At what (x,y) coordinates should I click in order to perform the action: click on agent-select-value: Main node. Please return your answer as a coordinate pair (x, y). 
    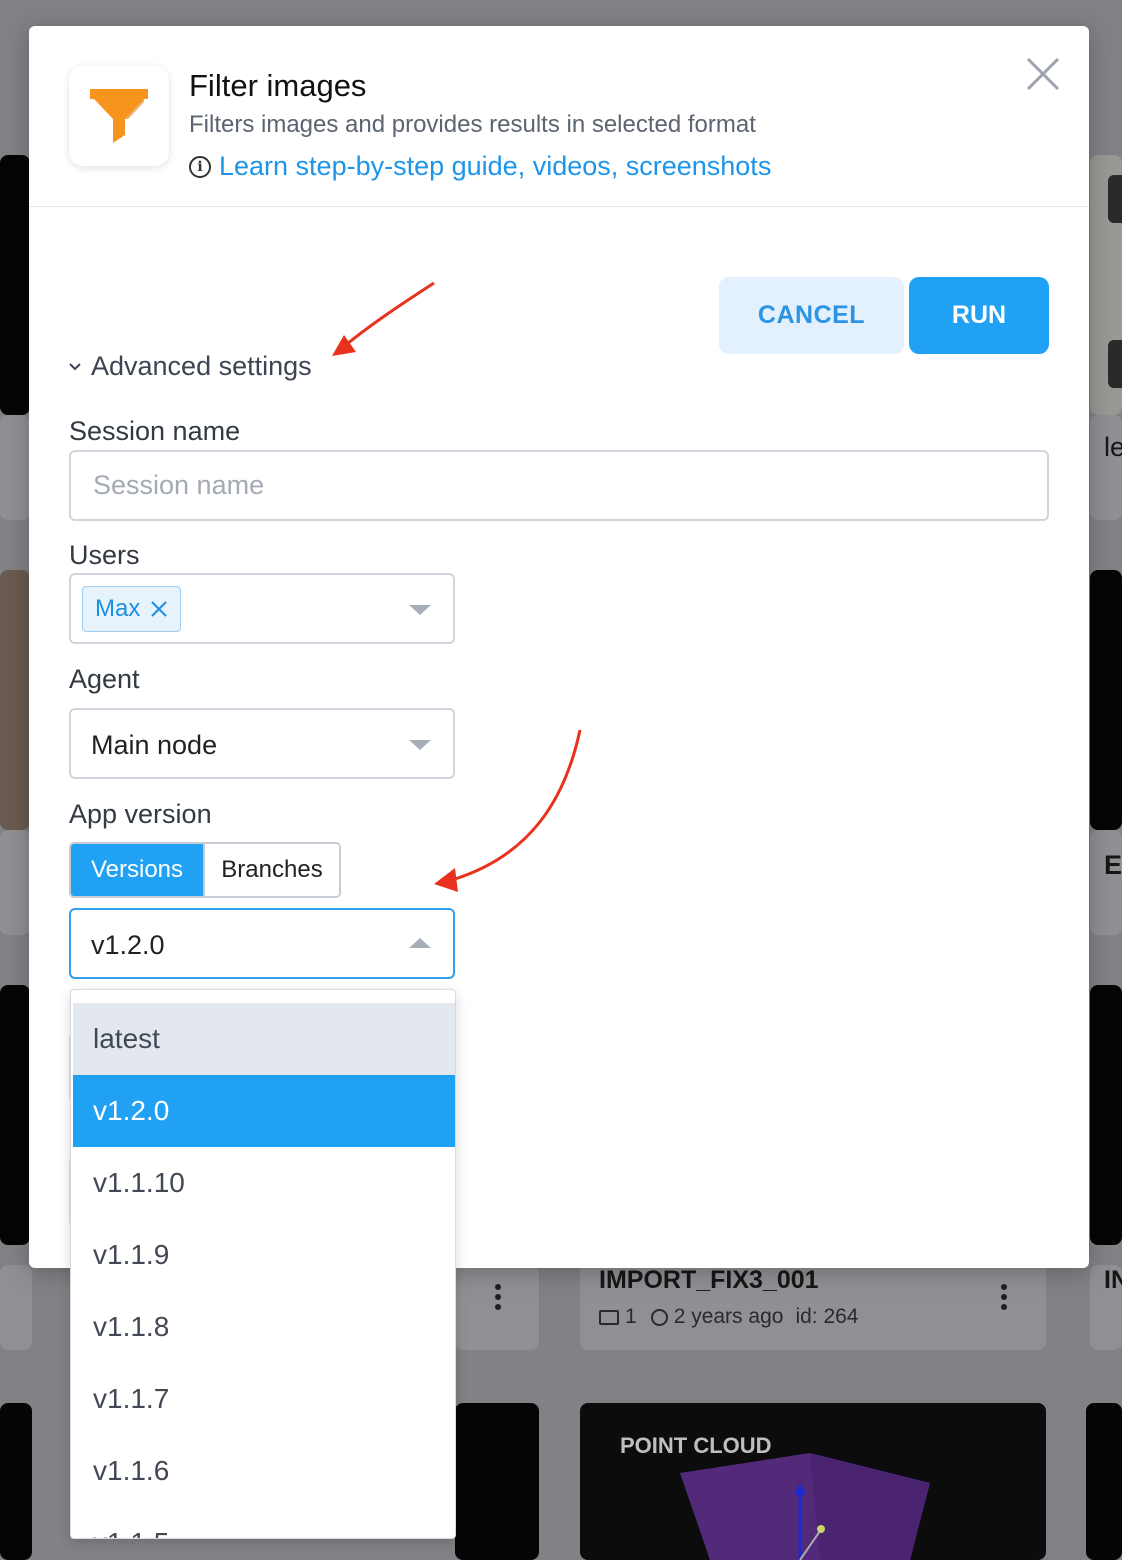
    Looking at the image, I should click on (154, 745).